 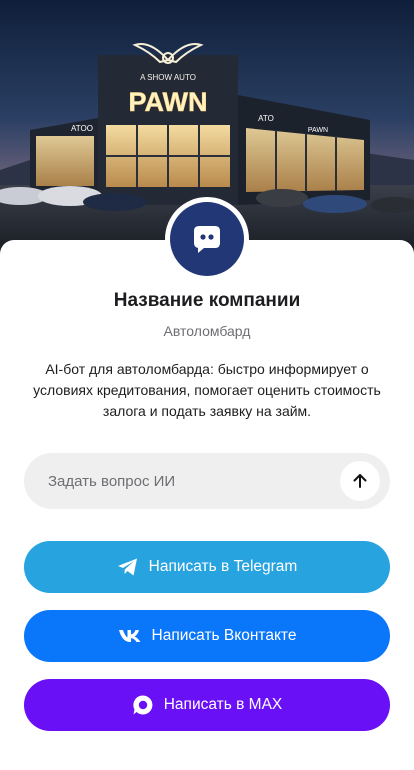 I want to click on vk-button: Написать Вконтакте, so click(x=207, y=636).